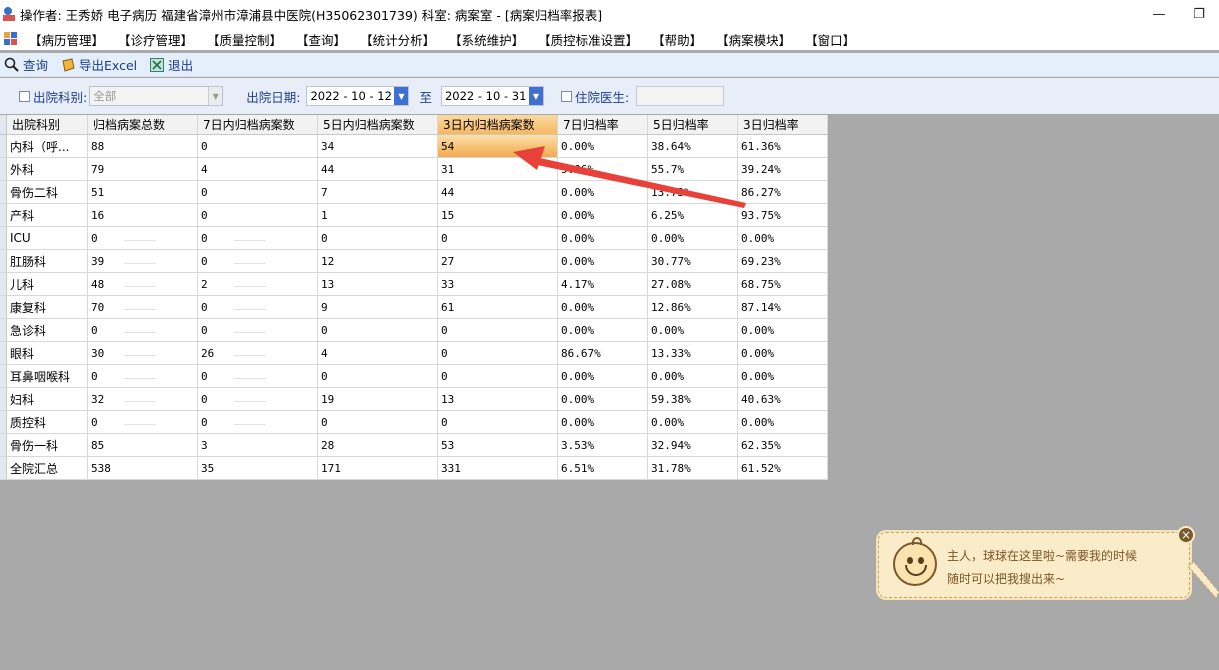  What do you see at coordinates (603, 353) in the screenshot?
I see `table-cell: 86.67%` at bounding box center [603, 353].